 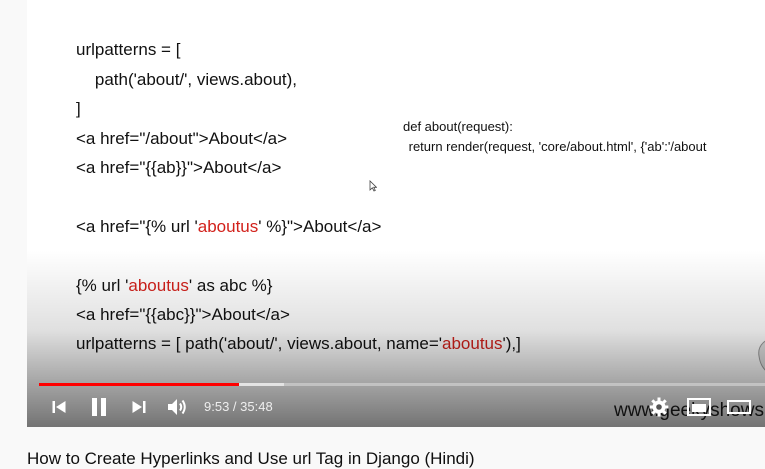 I want to click on previous-button, so click(x=59, y=407).